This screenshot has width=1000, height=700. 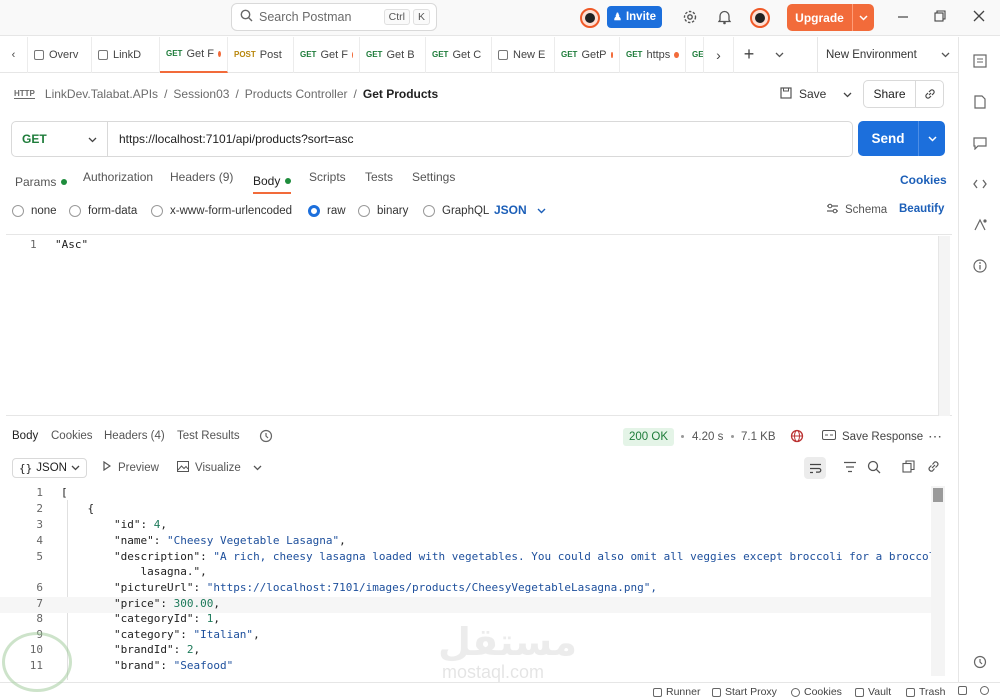 What do you see at coordinates (797, 437) in the screenshot?
I see `network-globe-icon` at bounding box center [797, 437].